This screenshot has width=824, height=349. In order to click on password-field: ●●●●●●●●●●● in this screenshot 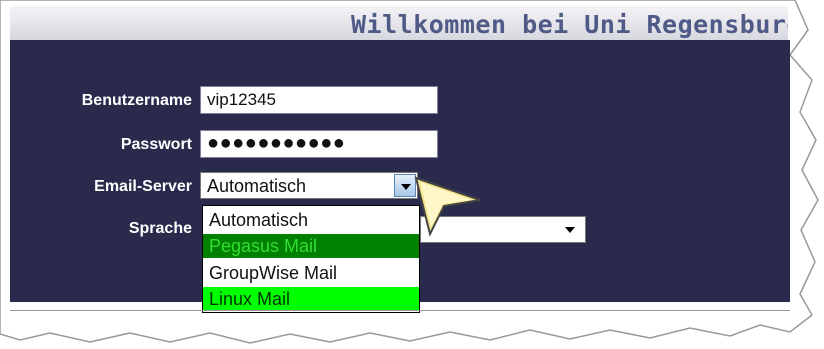, I will do `click(319, 144)`.